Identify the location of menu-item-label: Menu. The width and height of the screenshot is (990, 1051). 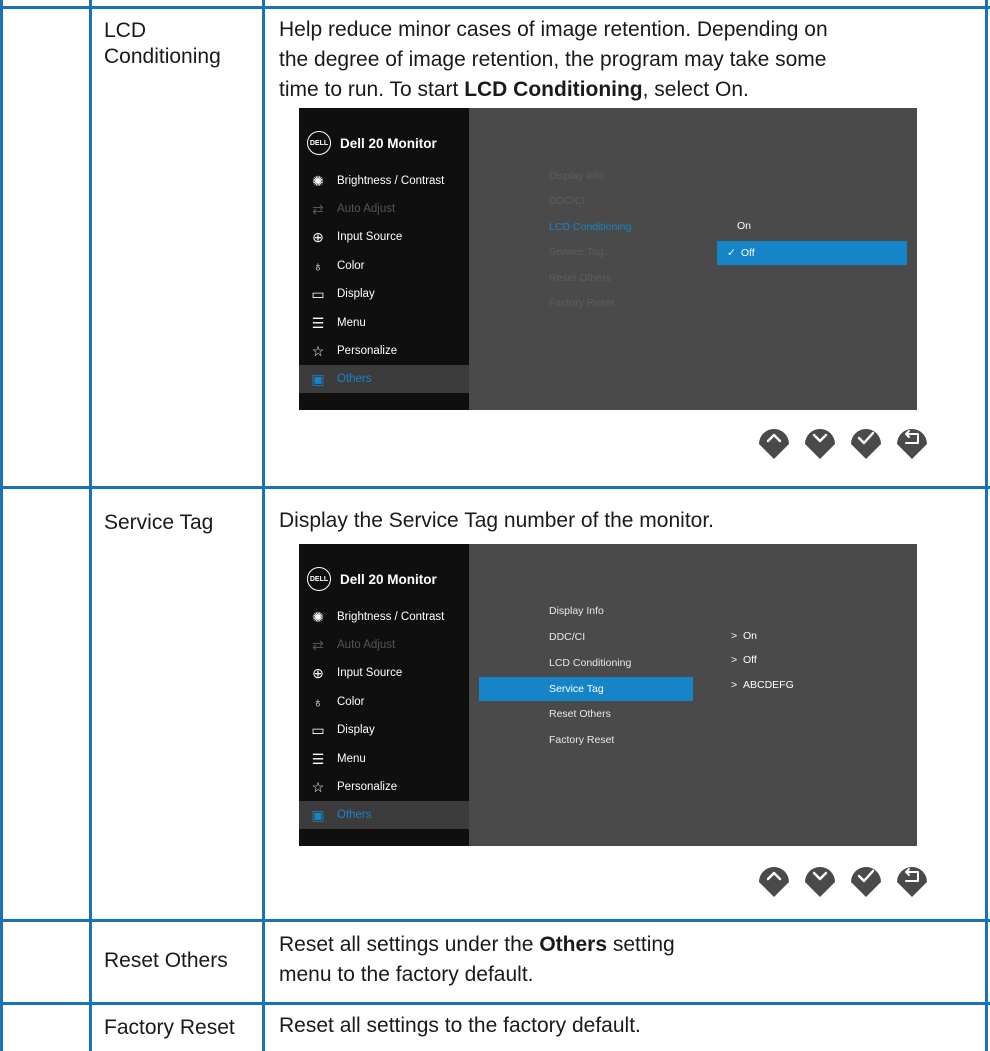
(351, 759).